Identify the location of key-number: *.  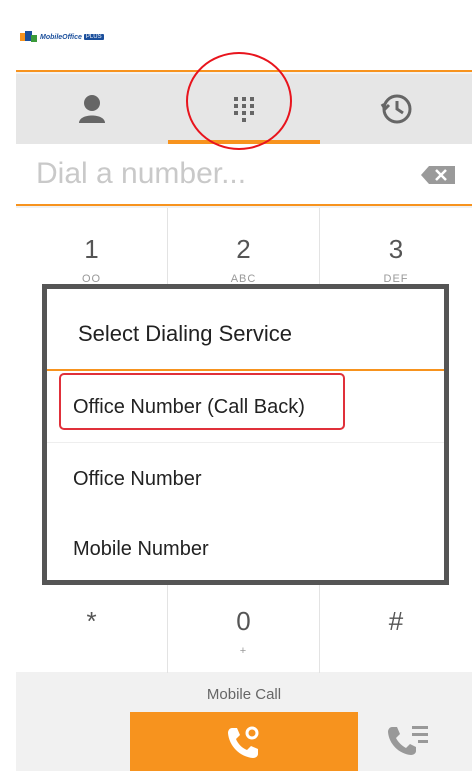
(91, 621).